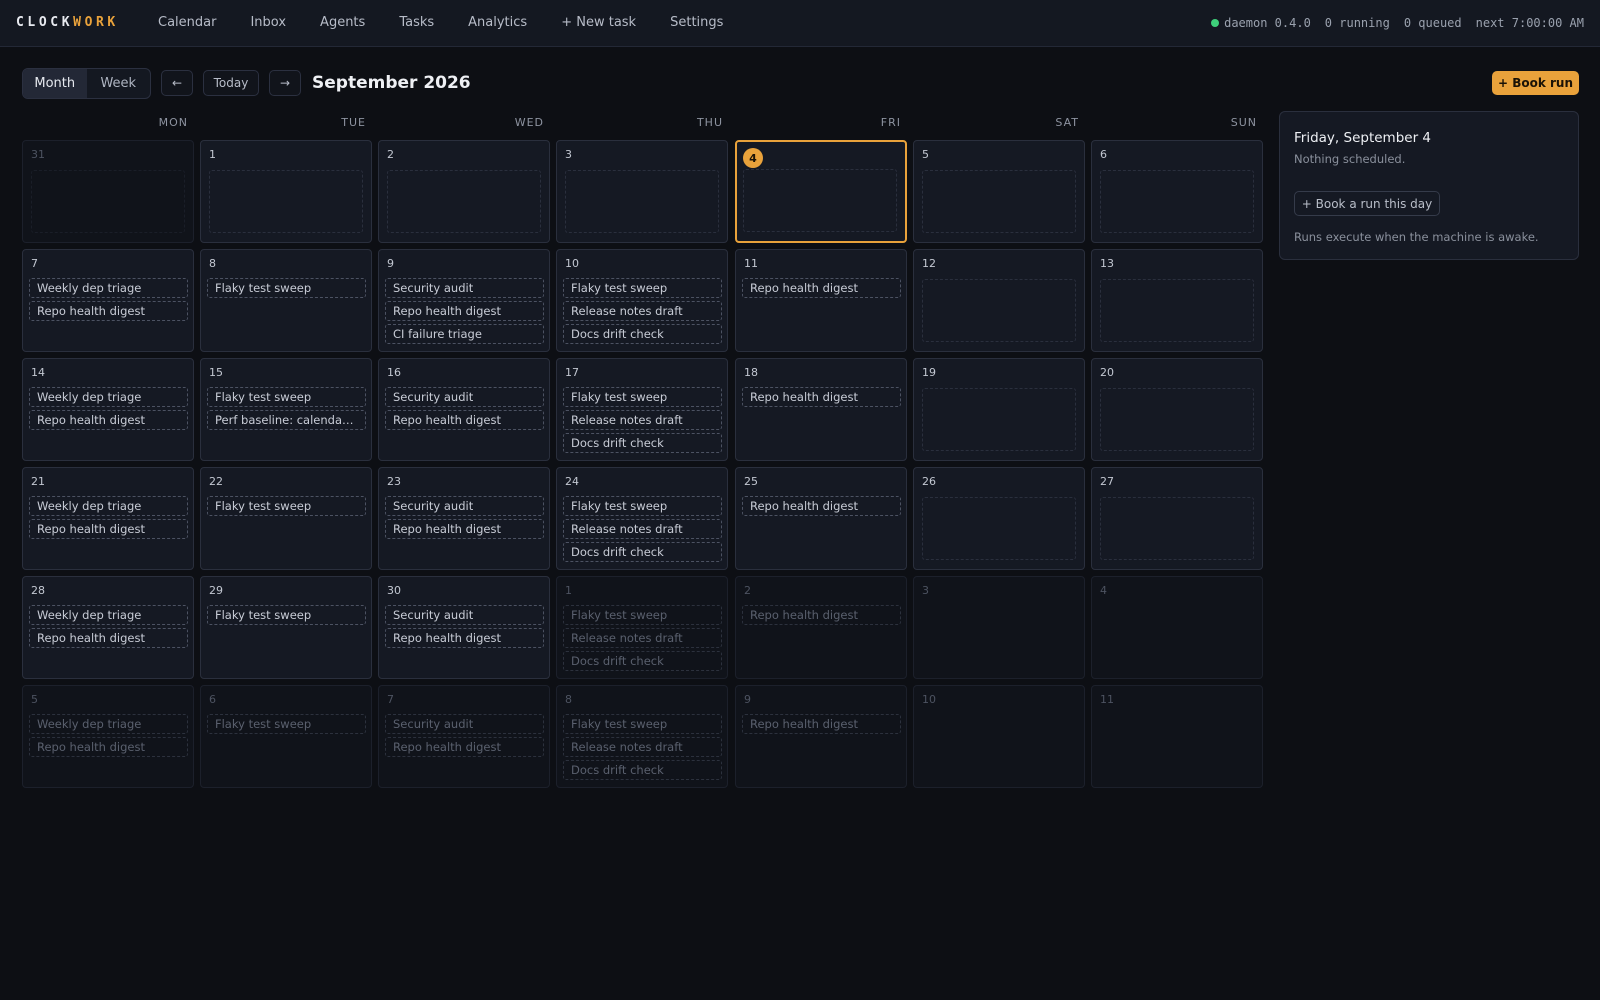  Describe the element at coordinates (286, 627) in the screenshot. I see `day-cell: 29 Flaky test sweep` at that location.